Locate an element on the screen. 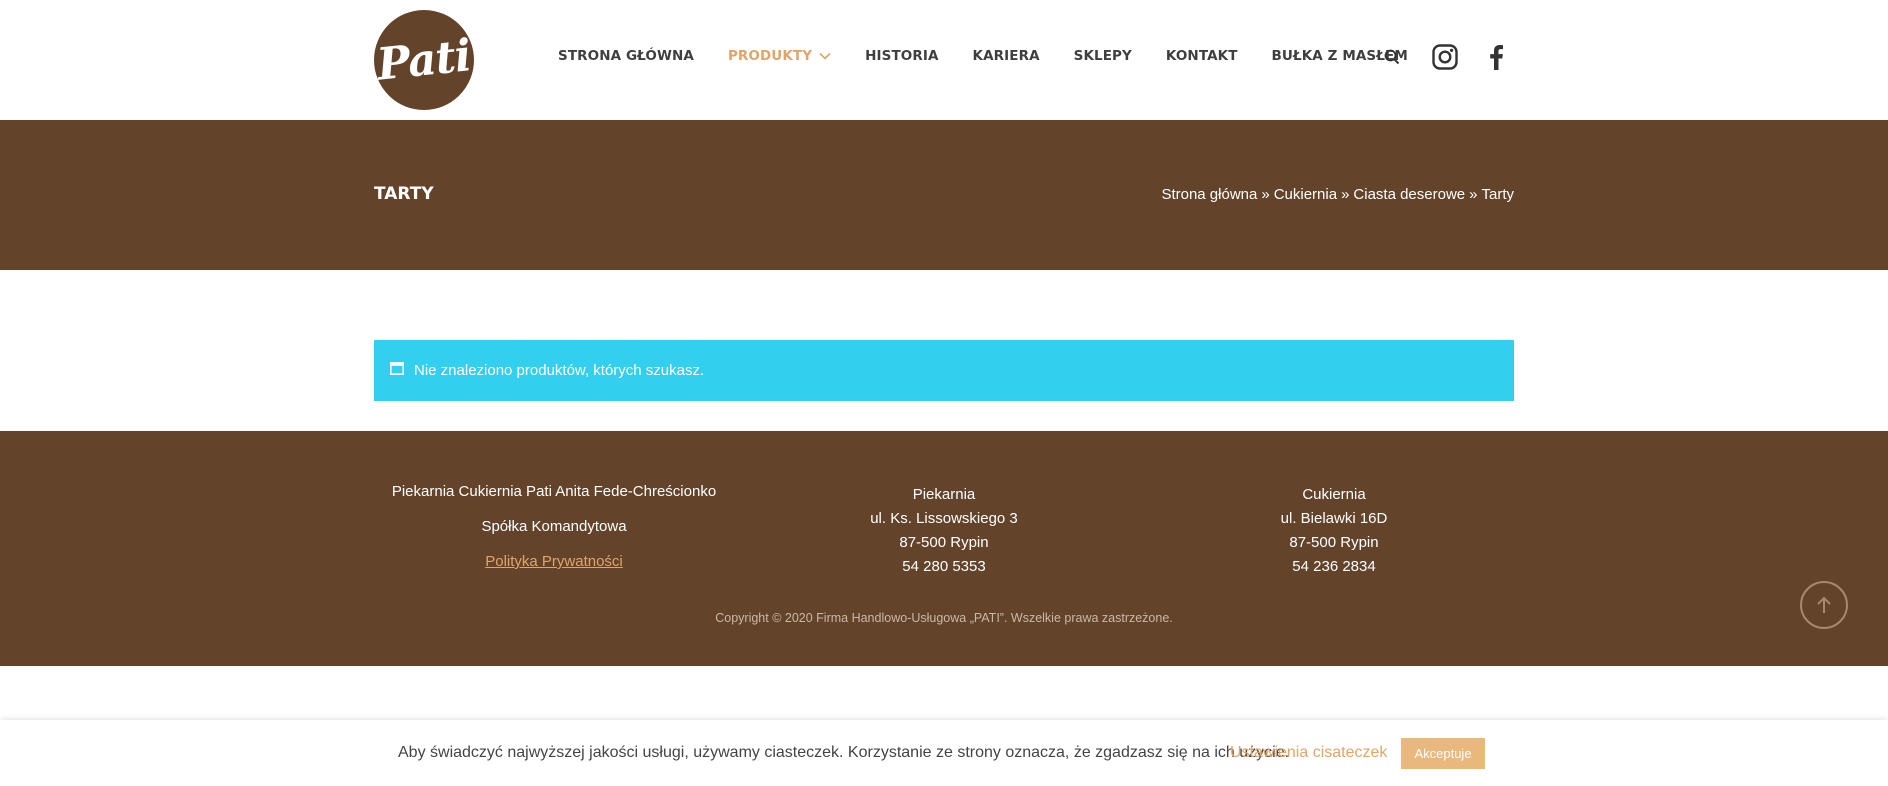 The width and height of the screenshot is (1888, 786). window-icon is located at coordinates (397, 370).